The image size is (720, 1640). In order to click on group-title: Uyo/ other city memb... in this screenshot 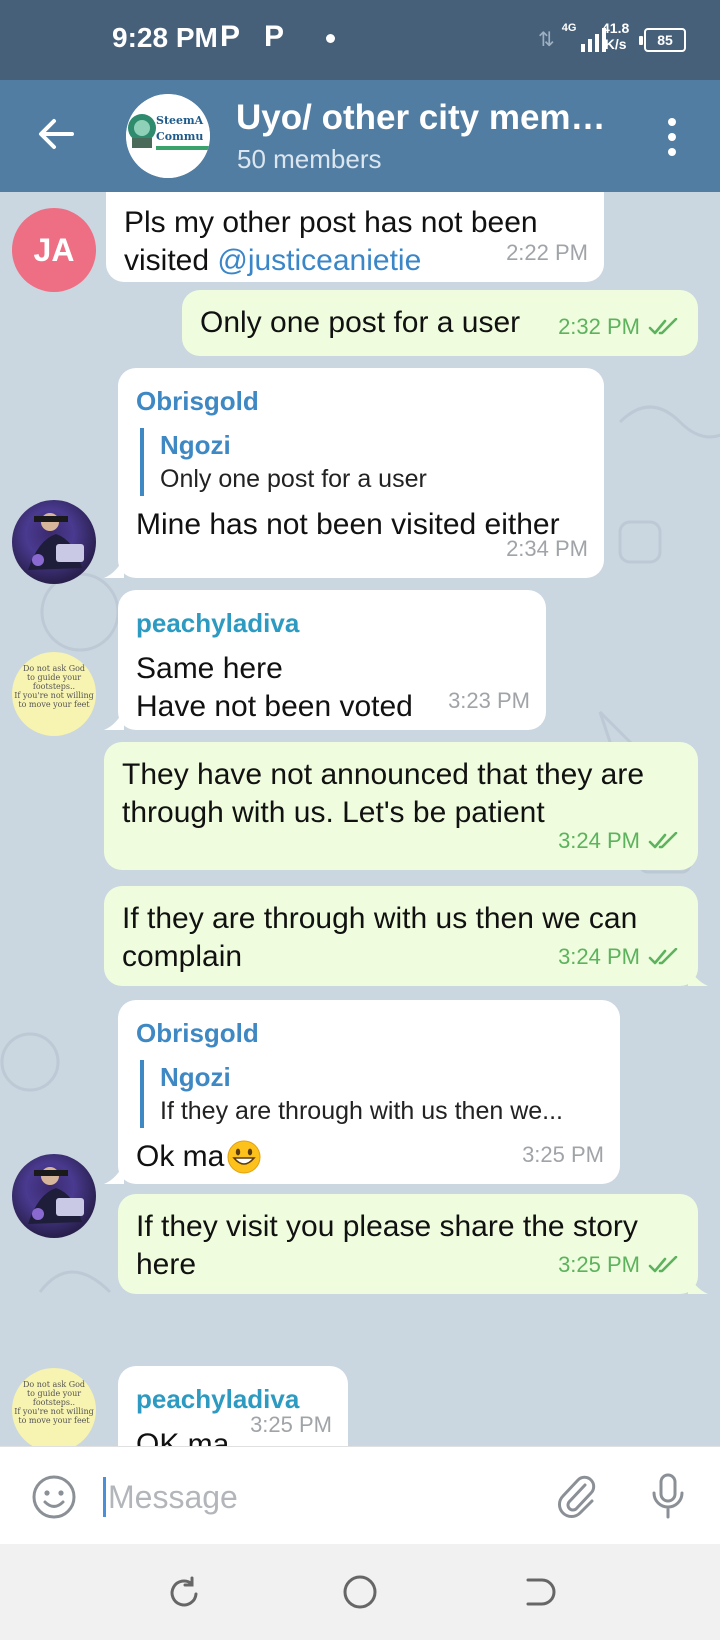, I will do `click(426, 118)`.